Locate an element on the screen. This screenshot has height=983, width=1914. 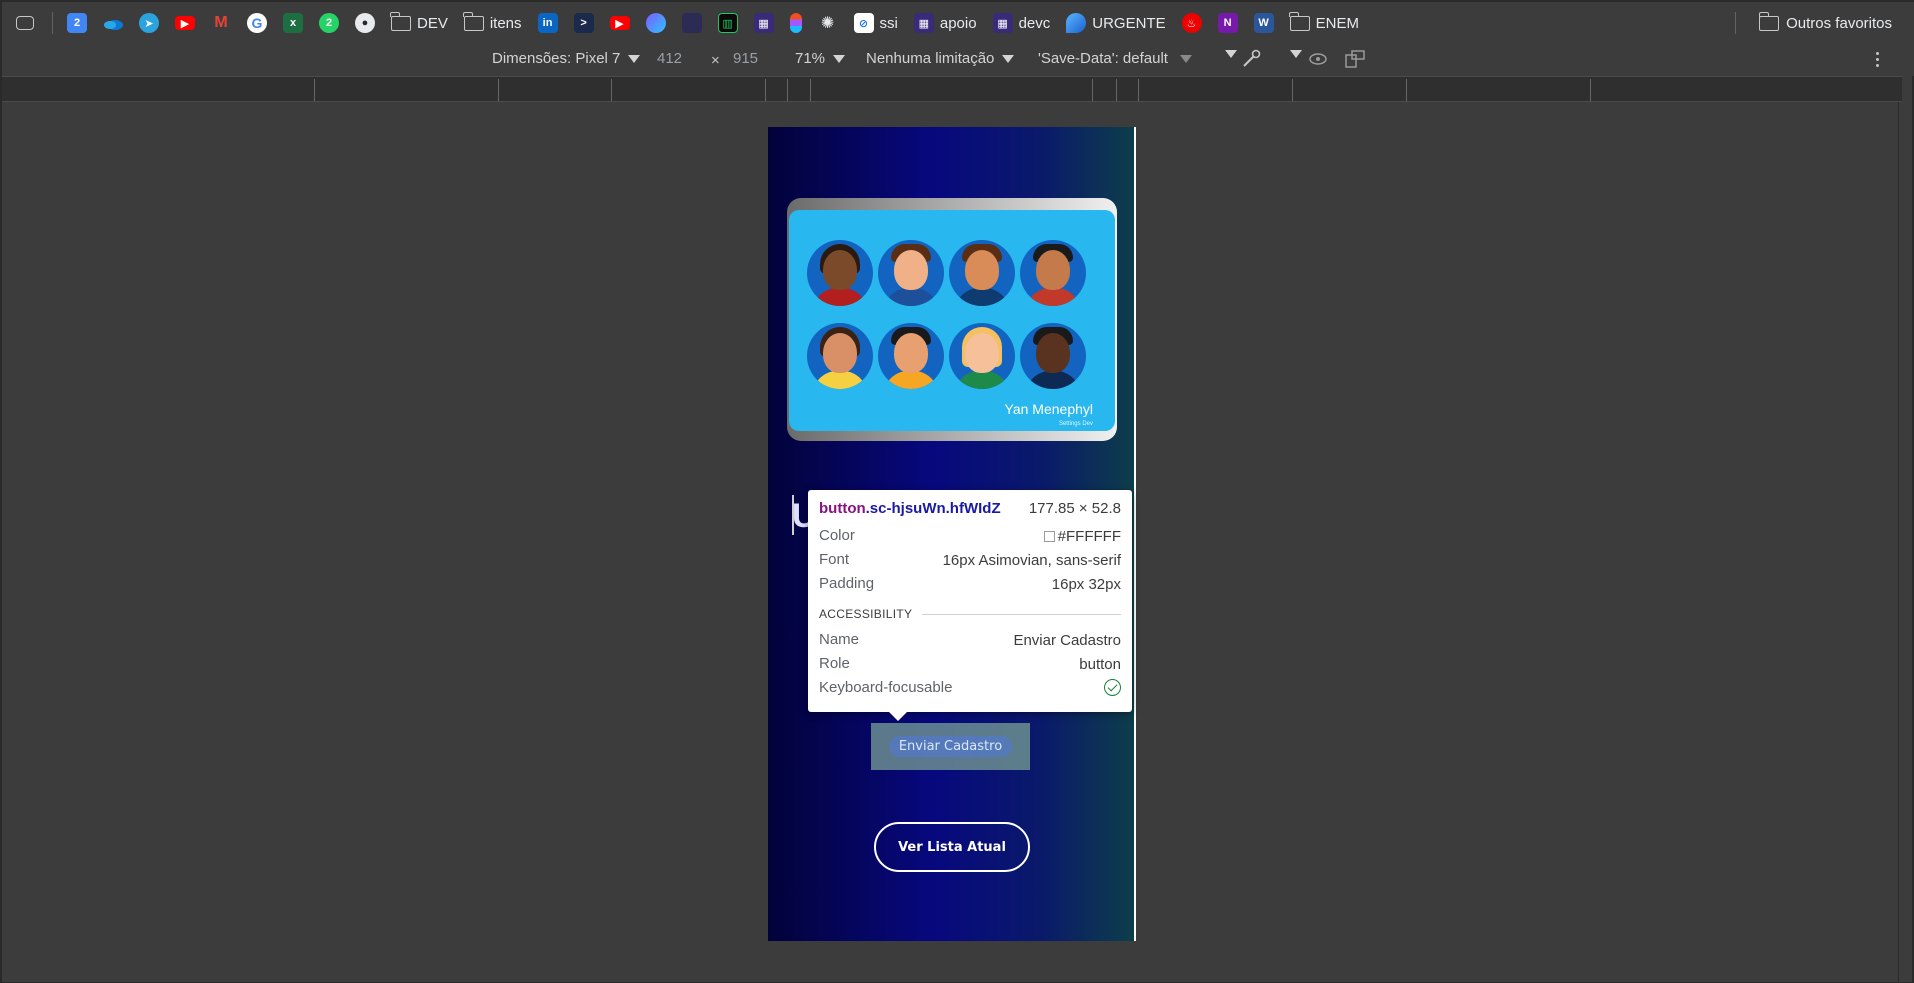
bookmark-apoio: ▦ apoio is located at coordinates (945, 23).